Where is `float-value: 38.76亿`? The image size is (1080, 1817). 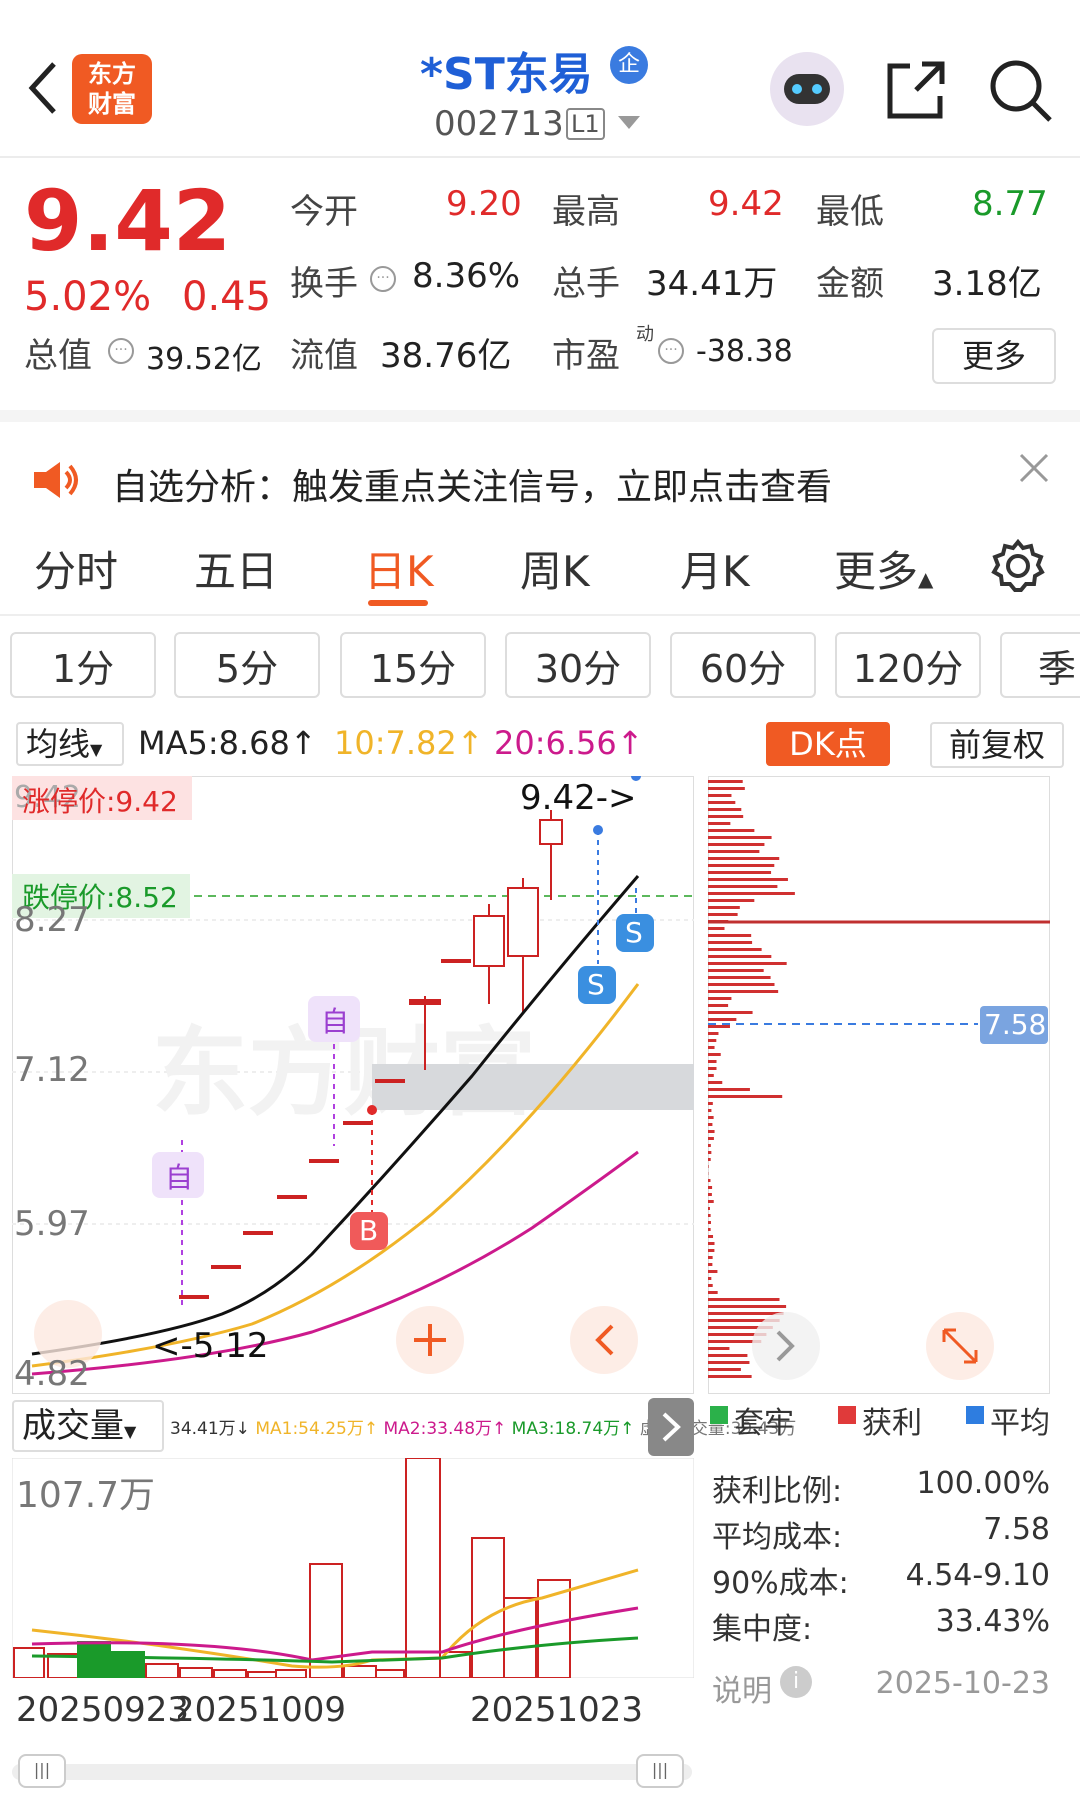
float-value: 38.76亿 is located at coordinates (446, 356).